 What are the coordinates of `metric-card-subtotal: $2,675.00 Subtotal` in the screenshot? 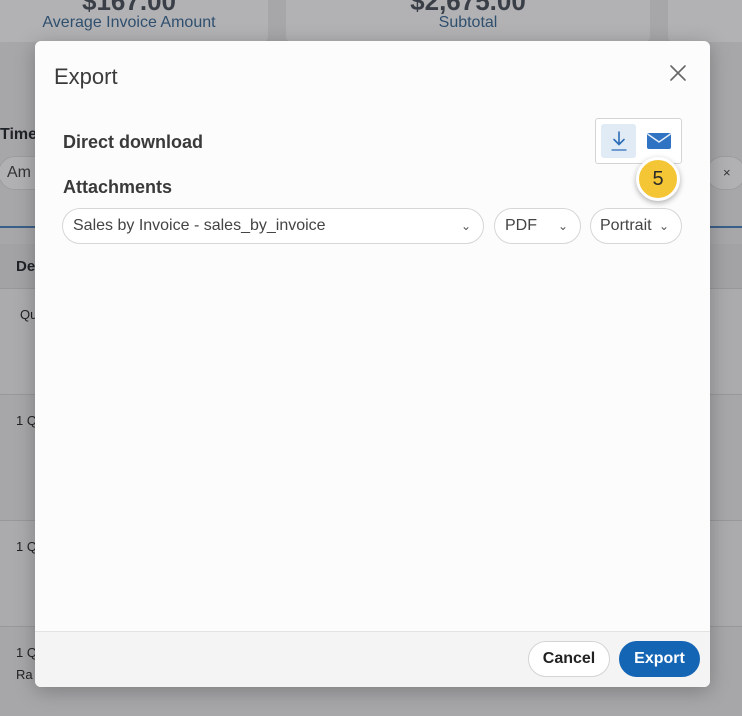 It's located at (468, 21).